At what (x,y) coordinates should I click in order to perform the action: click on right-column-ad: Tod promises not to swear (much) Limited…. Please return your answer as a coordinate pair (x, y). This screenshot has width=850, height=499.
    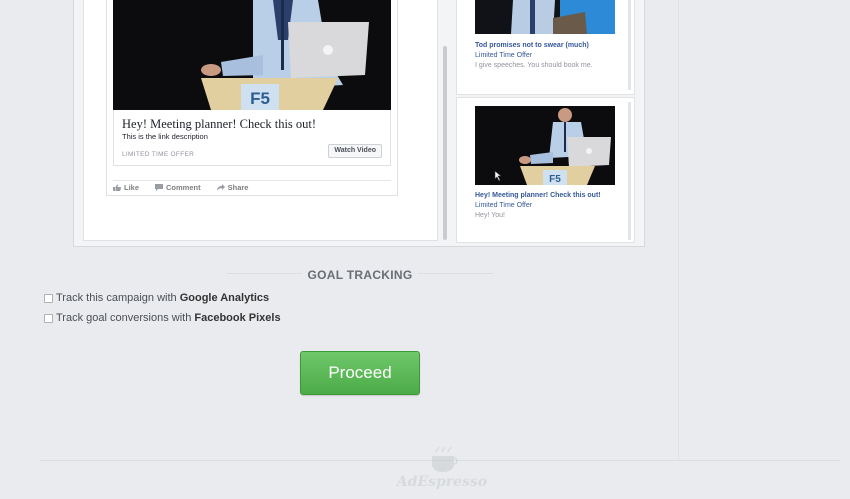
    Looking at the image, I should click on (545, 47).